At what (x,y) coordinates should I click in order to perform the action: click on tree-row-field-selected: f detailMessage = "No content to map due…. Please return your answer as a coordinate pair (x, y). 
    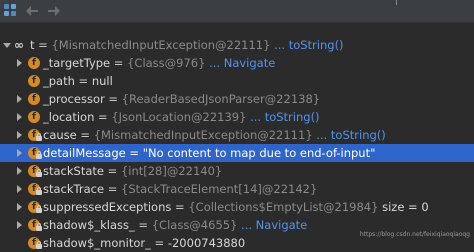
    Looking at the image, I should click on (237, 153).